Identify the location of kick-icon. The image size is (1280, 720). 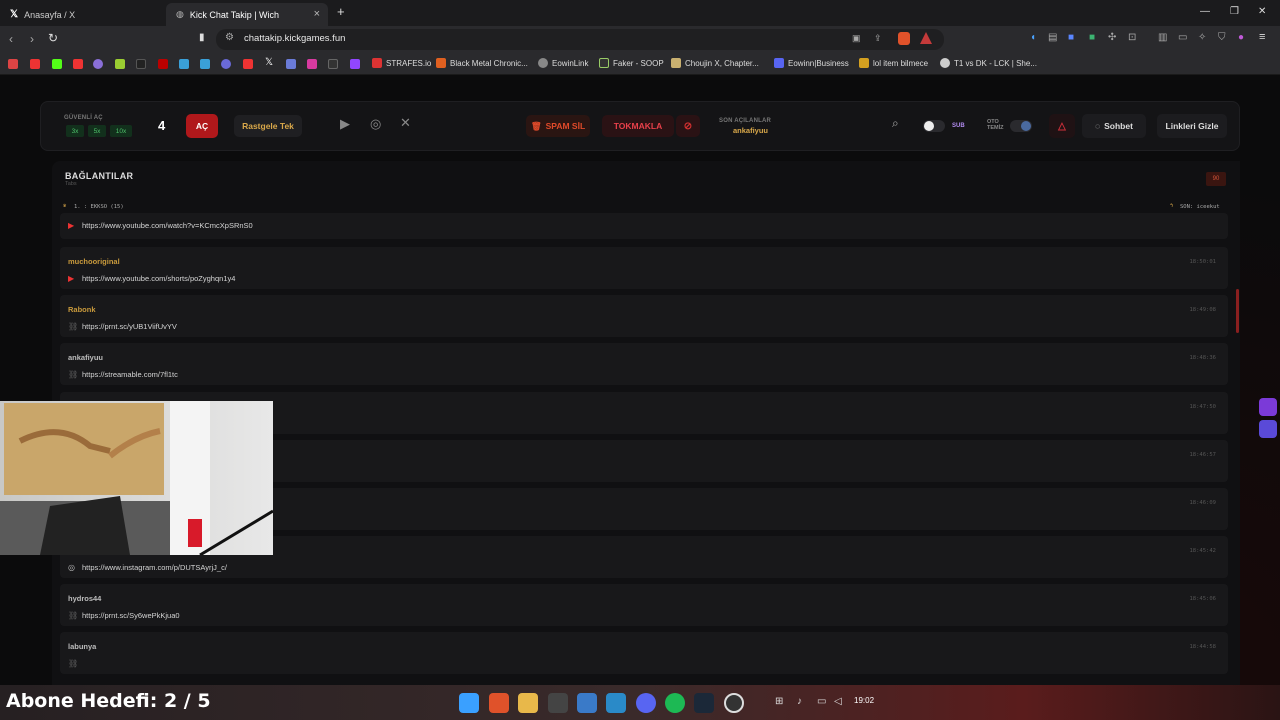
(57, 64).